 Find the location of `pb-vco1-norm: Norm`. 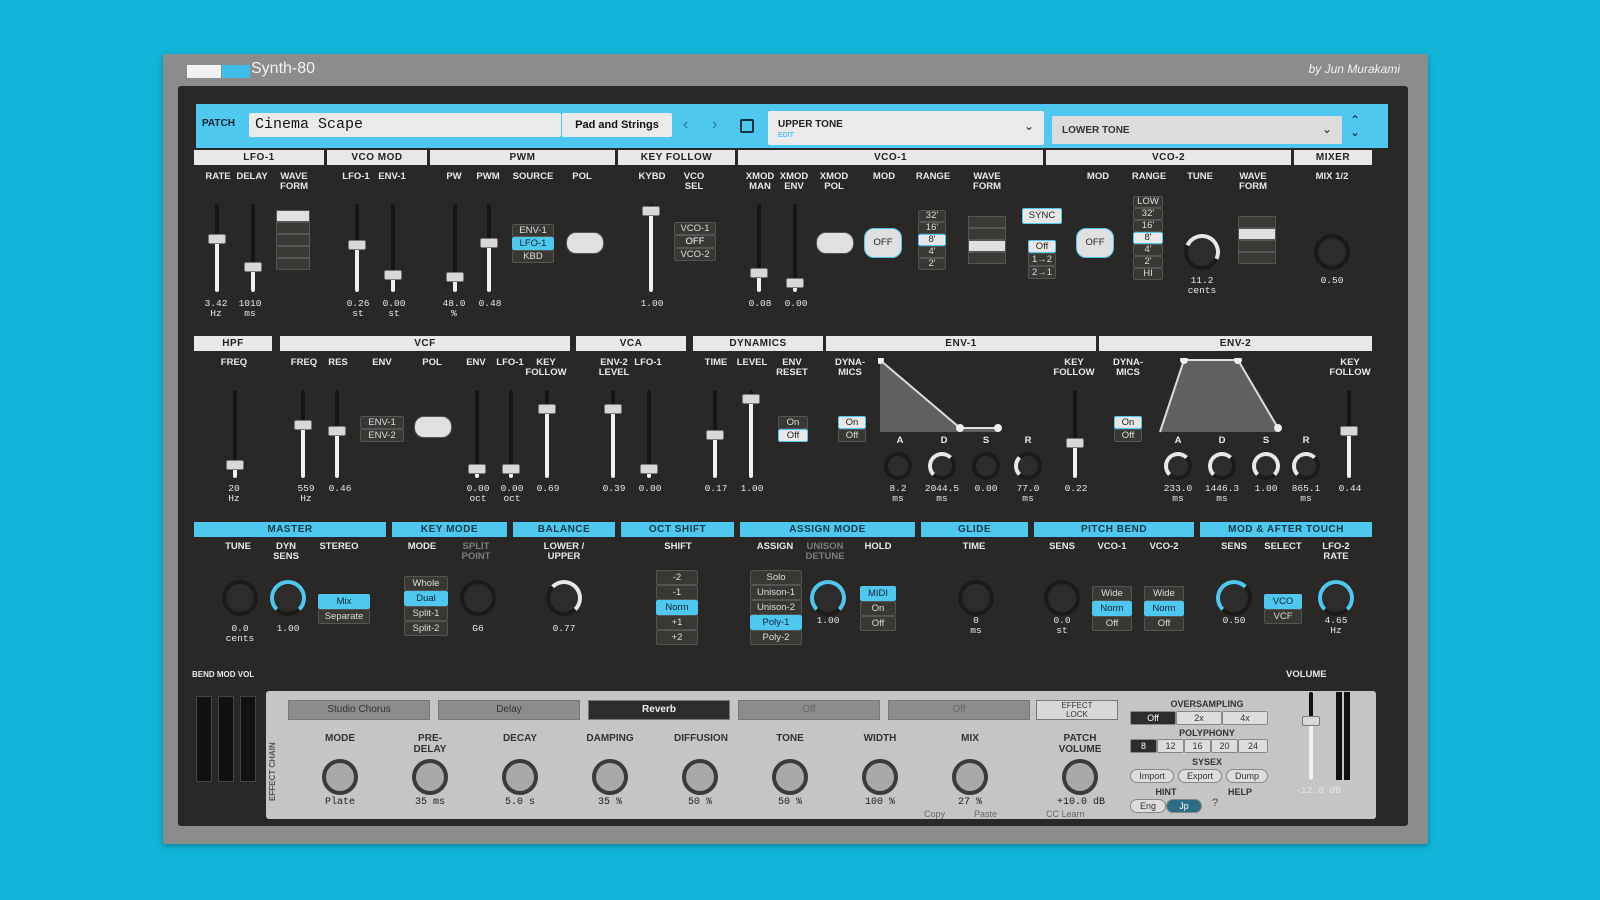

pb-vco1-norm: Norm is located at coordinates (1112, 608).